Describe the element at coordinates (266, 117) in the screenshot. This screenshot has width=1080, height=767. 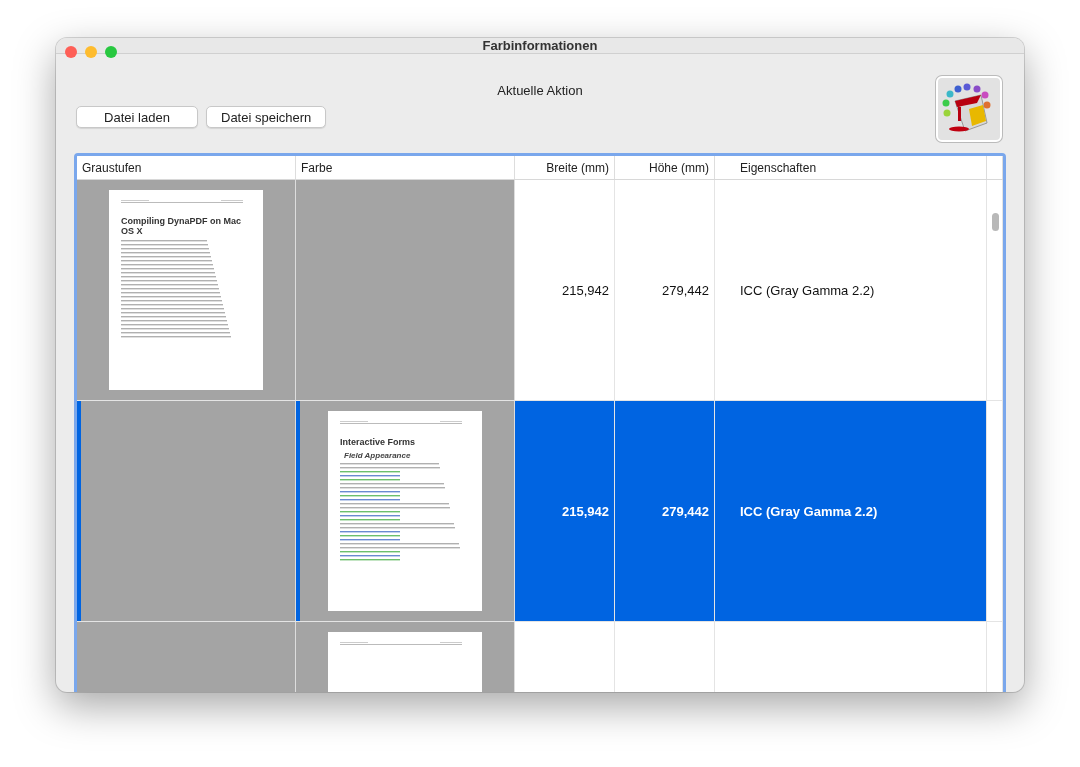
I see `file-button: Datei speichern` at that location.